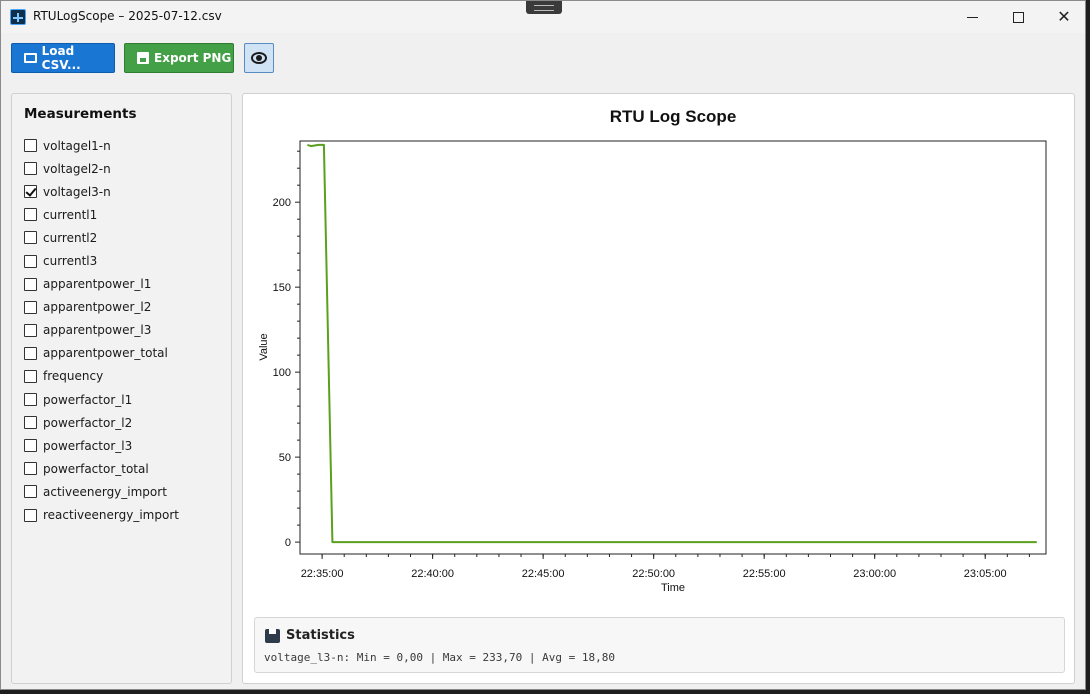 The width and height of the screenshot is (1090, 694). I want to click on measurement-item: voltagel1-n, so click(101, 145).